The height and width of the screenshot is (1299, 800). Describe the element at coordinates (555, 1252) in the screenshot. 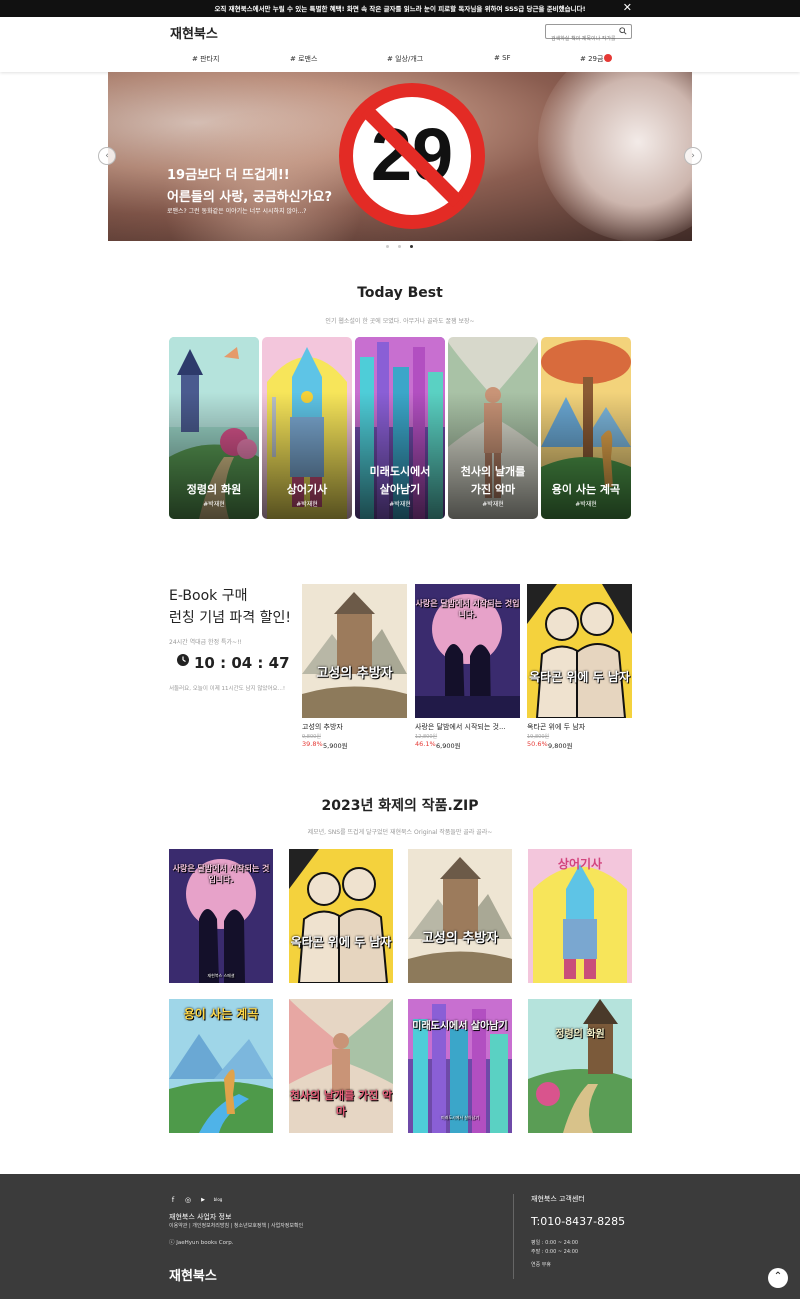

I see `hours-weekend: 주말 : 0:00 ~ 24:00` at that location.